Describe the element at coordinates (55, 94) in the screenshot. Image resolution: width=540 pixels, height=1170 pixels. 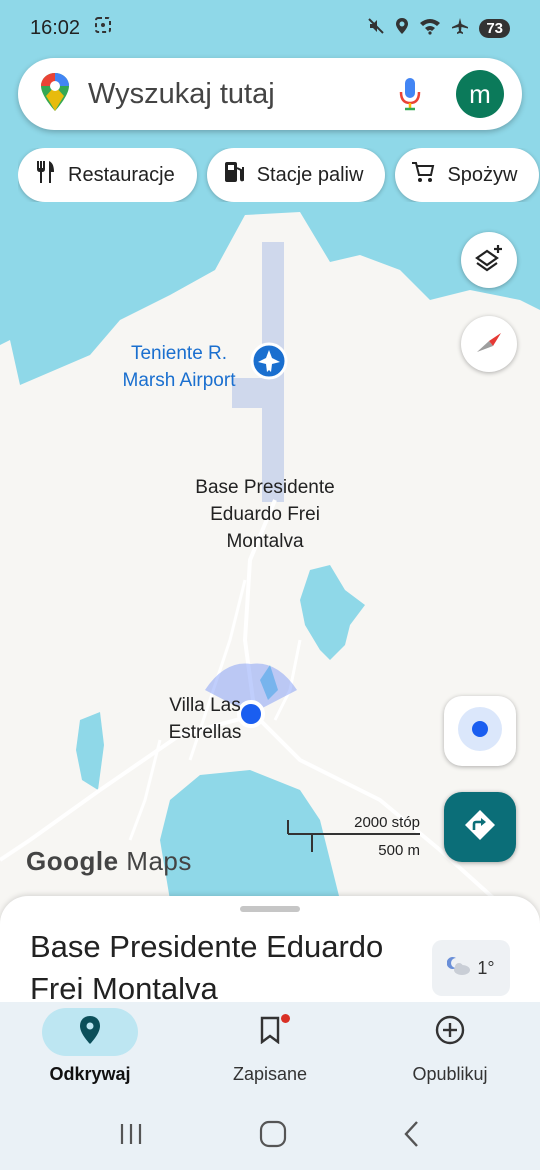
I see `google-maps-logo-icon` at that location.